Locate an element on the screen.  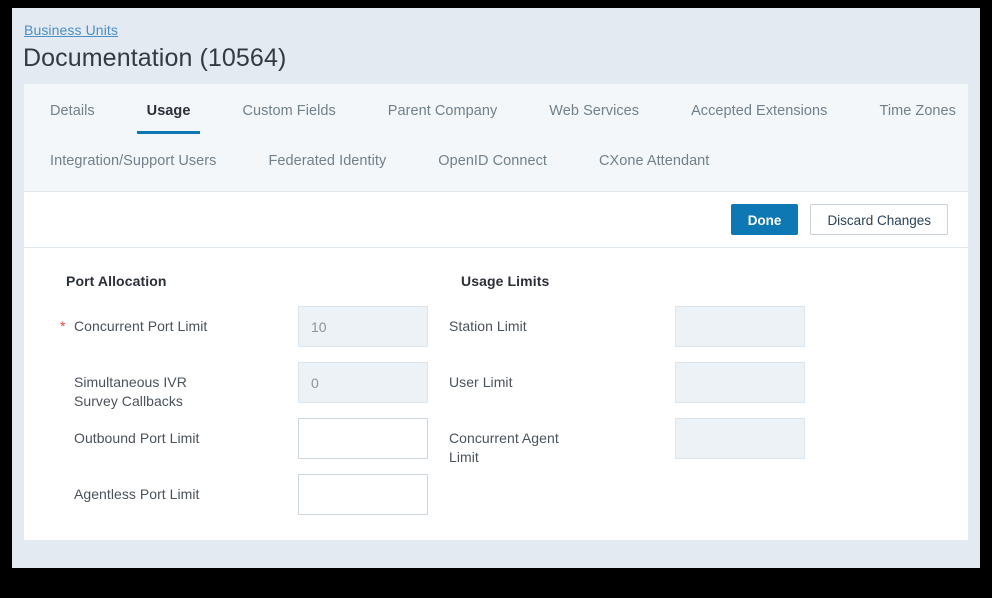
done-button: Done is located at coordinates (764, 219).